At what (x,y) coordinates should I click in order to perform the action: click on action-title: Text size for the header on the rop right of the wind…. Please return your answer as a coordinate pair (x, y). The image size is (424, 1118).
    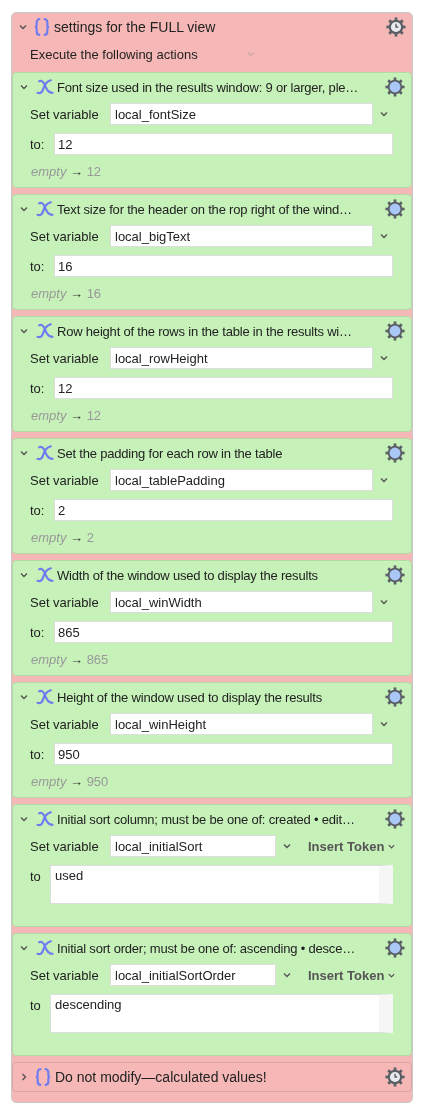
    Looking at the image, I should click on (204, 209).